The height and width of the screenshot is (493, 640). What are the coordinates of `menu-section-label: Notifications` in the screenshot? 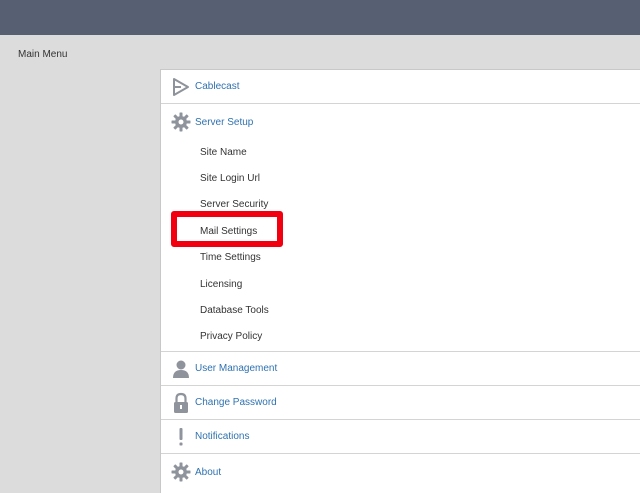 It's located at (222, 436).